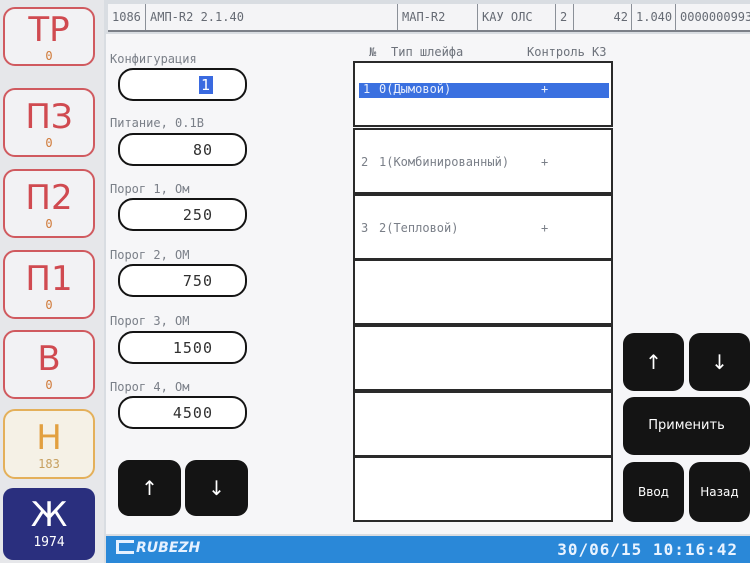  What do you see at coordinates (272, 17) in the screenshot?
I see `device-model: АМП-R2 2.1.40` at bounding box center [272, 17].